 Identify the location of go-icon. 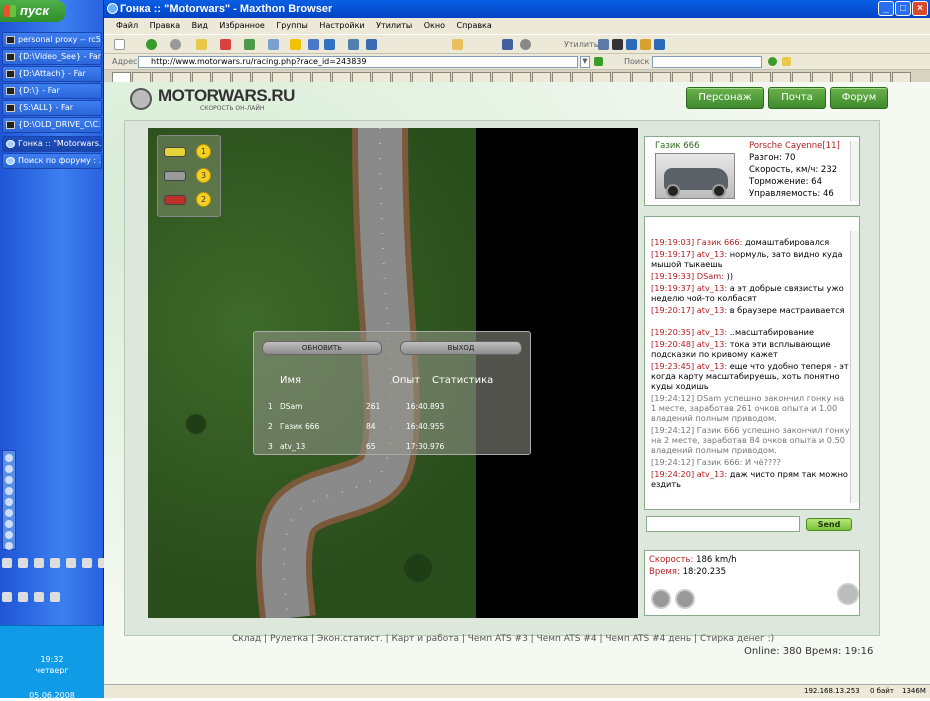
(598, 61).